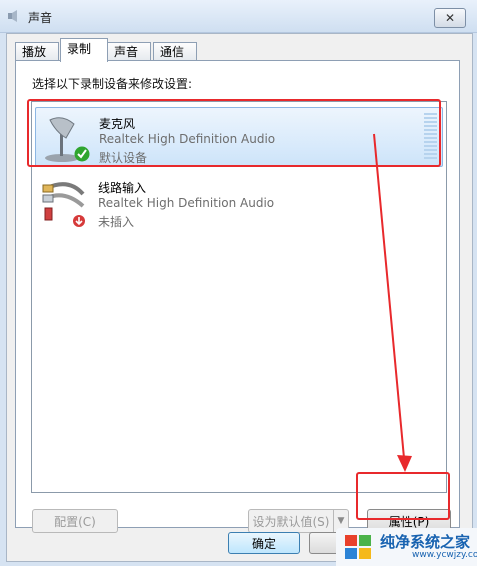 This screenshot has height=566, width=477. I want to click on watermark: 纯净系统之家 www.ycwjzy.com, so click(406, 547).